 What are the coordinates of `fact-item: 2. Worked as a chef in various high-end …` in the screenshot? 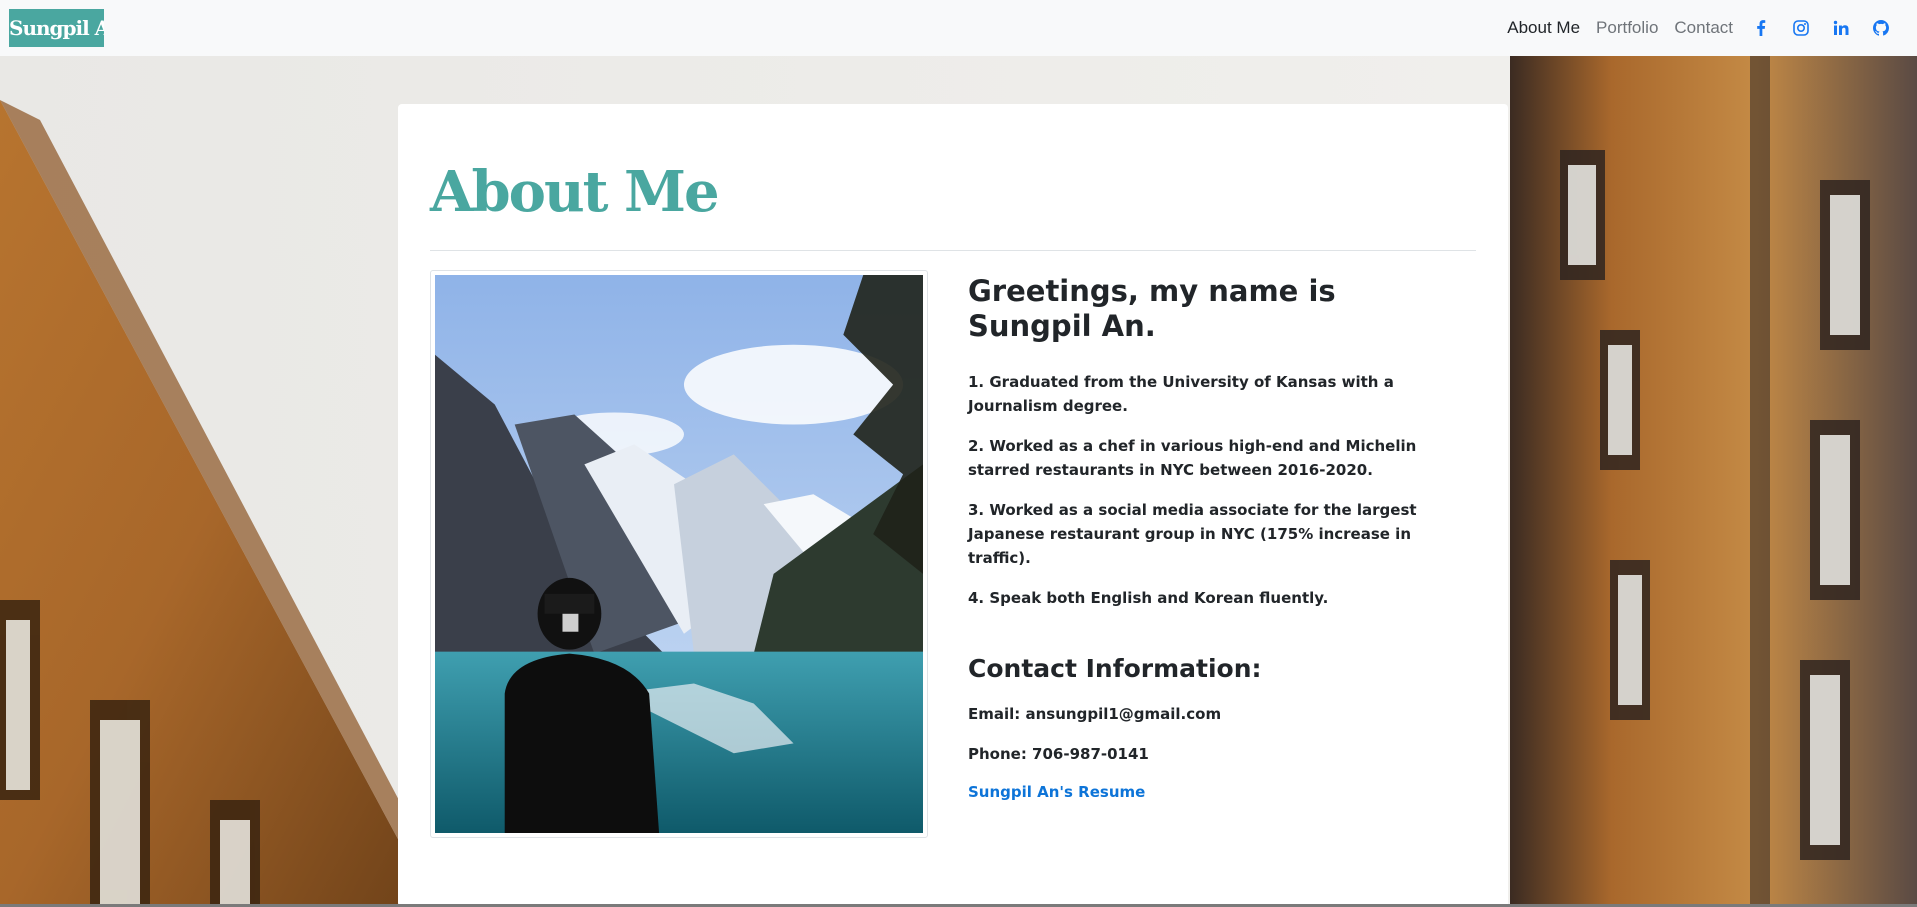 It's located at (1192, 457).